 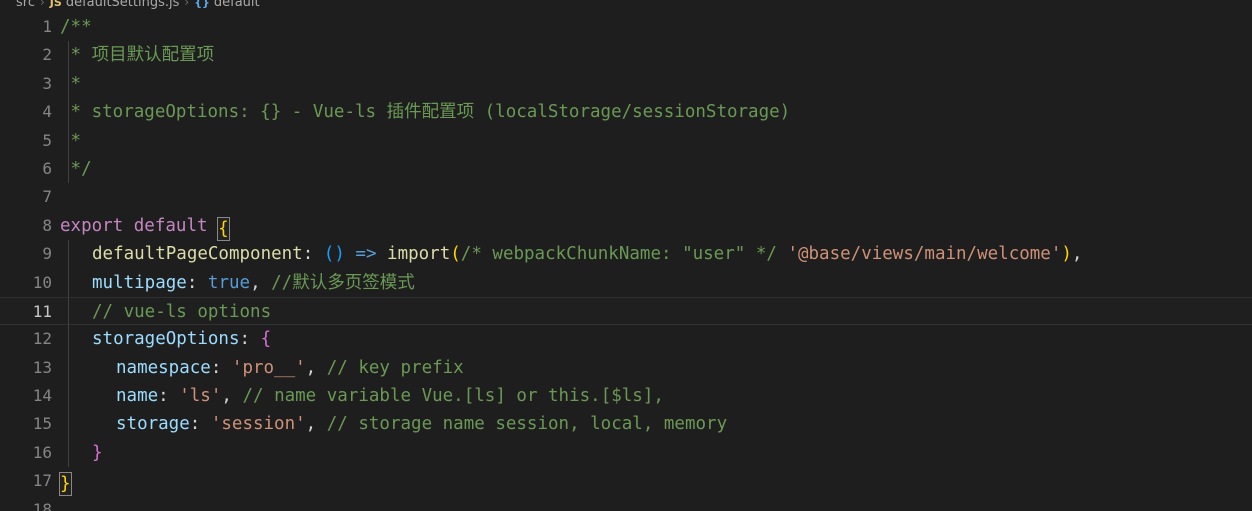 What do you see at coordinates (163, 367) in the screenshot?
I see `code-token-property-namespace: namespace` at bounding box center [163, 367].